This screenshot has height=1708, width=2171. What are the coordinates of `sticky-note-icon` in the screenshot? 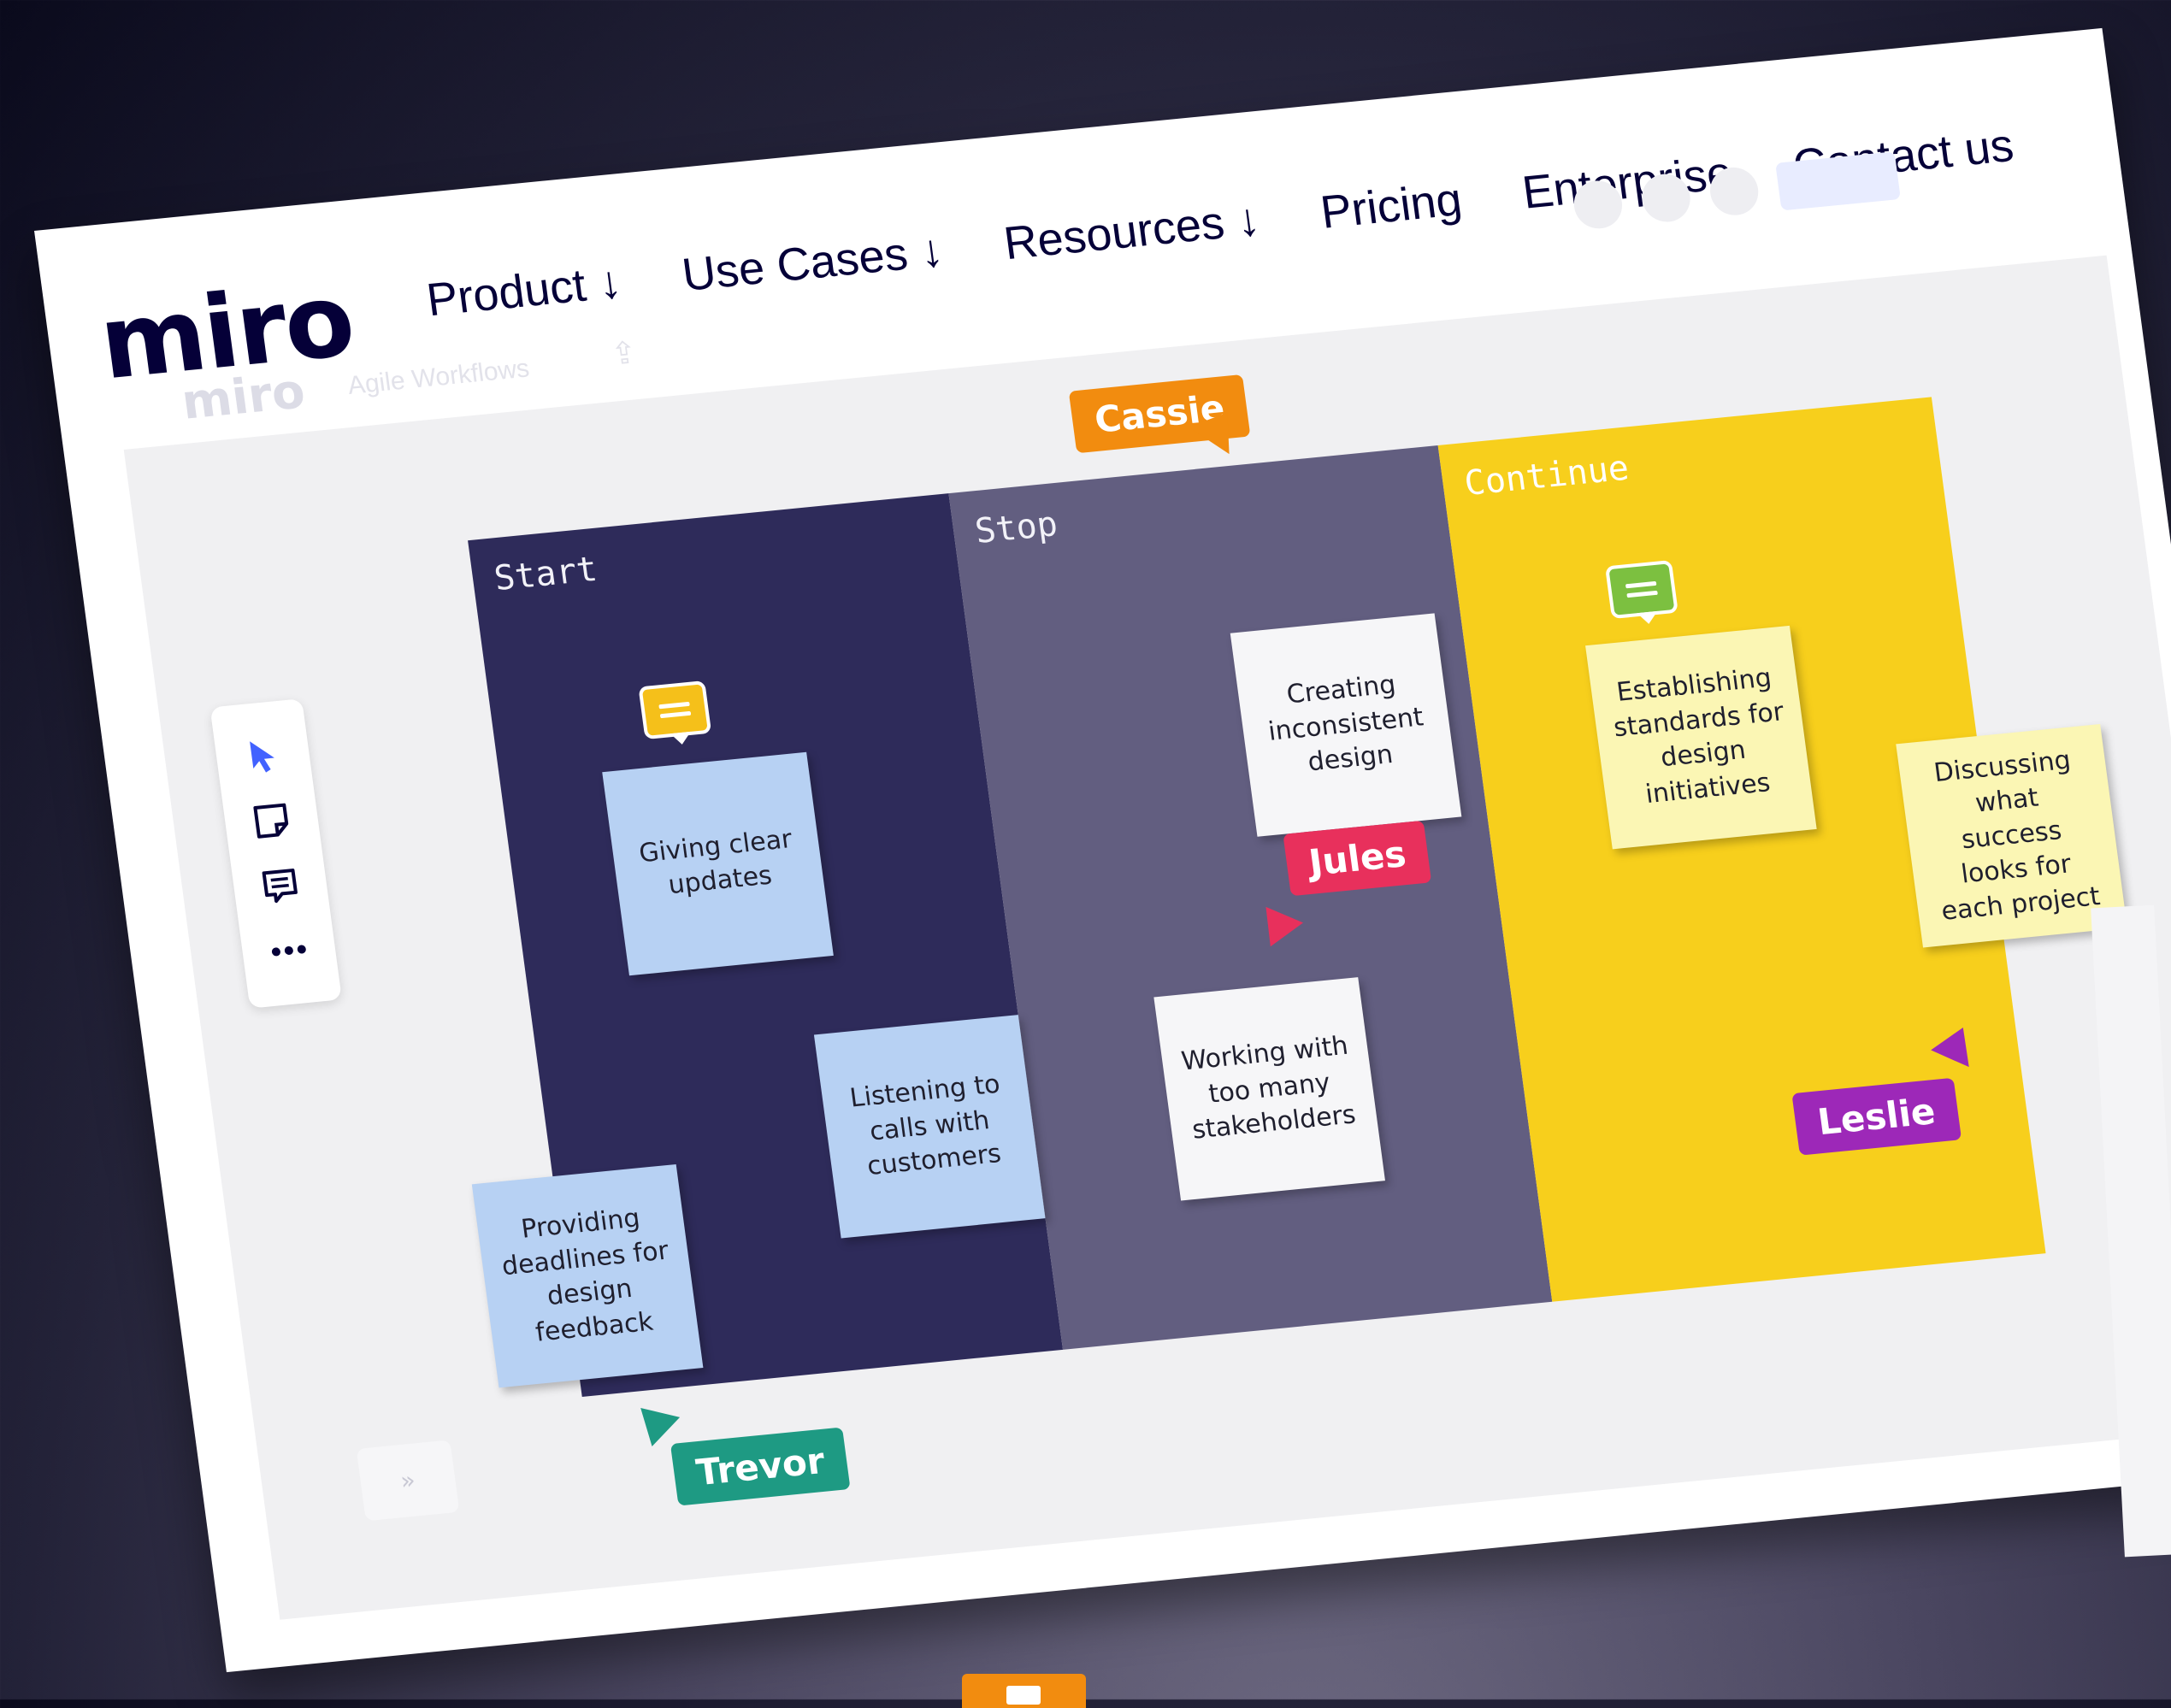 It's located at (272, 821).